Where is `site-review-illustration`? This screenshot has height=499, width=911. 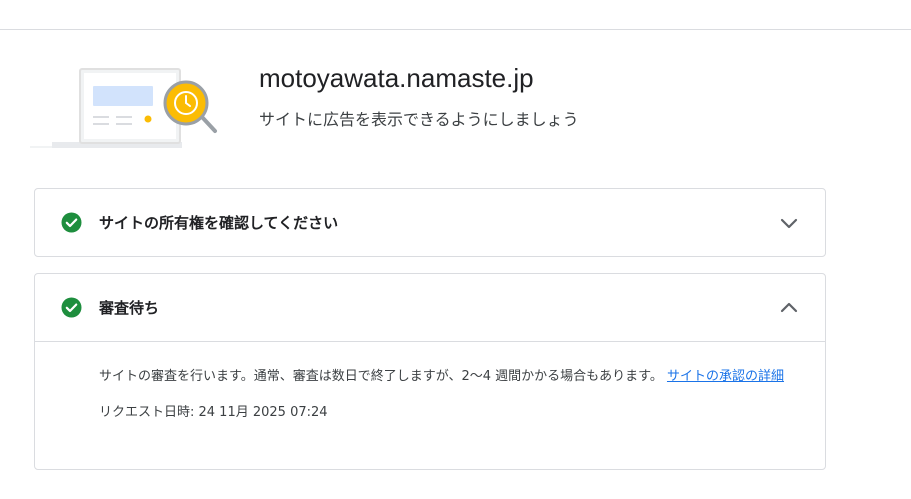
site-review-illustration is located at coordinates (123, 108).